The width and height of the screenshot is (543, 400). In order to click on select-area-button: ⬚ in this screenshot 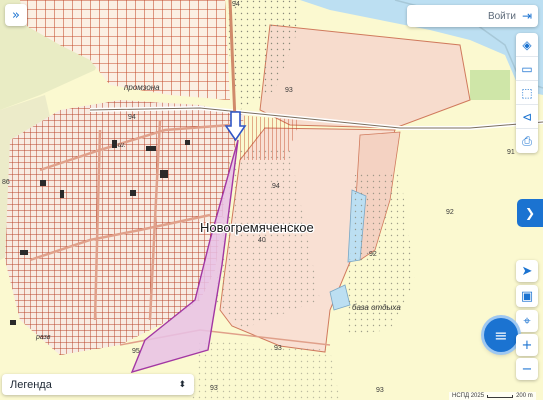, I will do `click(527, 93)`.